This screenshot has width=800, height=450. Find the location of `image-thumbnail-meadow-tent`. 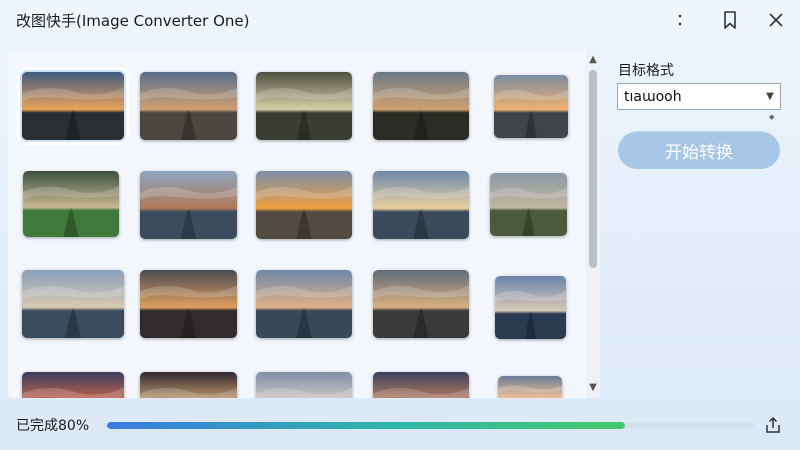

image-thumbnail-meadow-tent is located at coordinates (71, 204).